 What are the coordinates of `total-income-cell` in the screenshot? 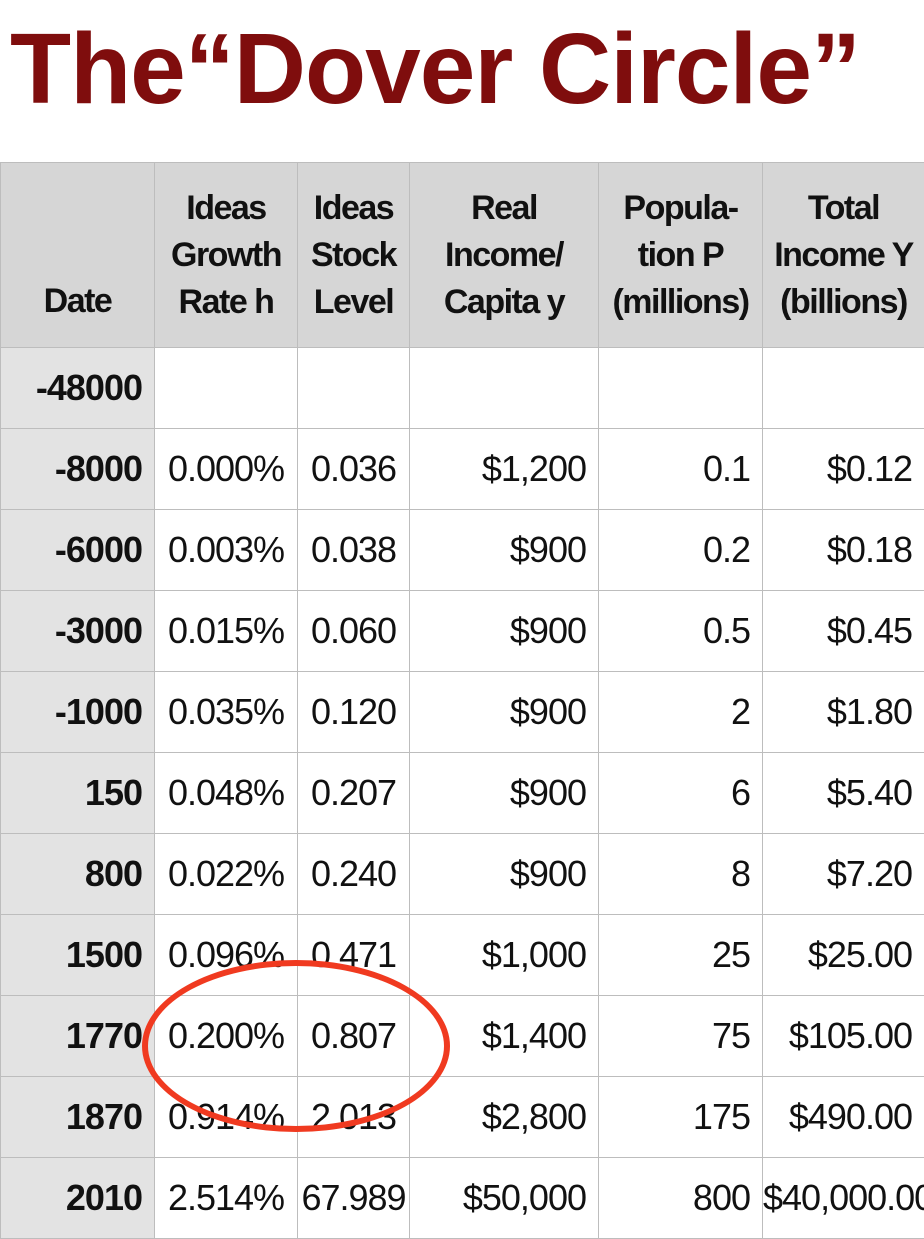 It's located at (843, 388).